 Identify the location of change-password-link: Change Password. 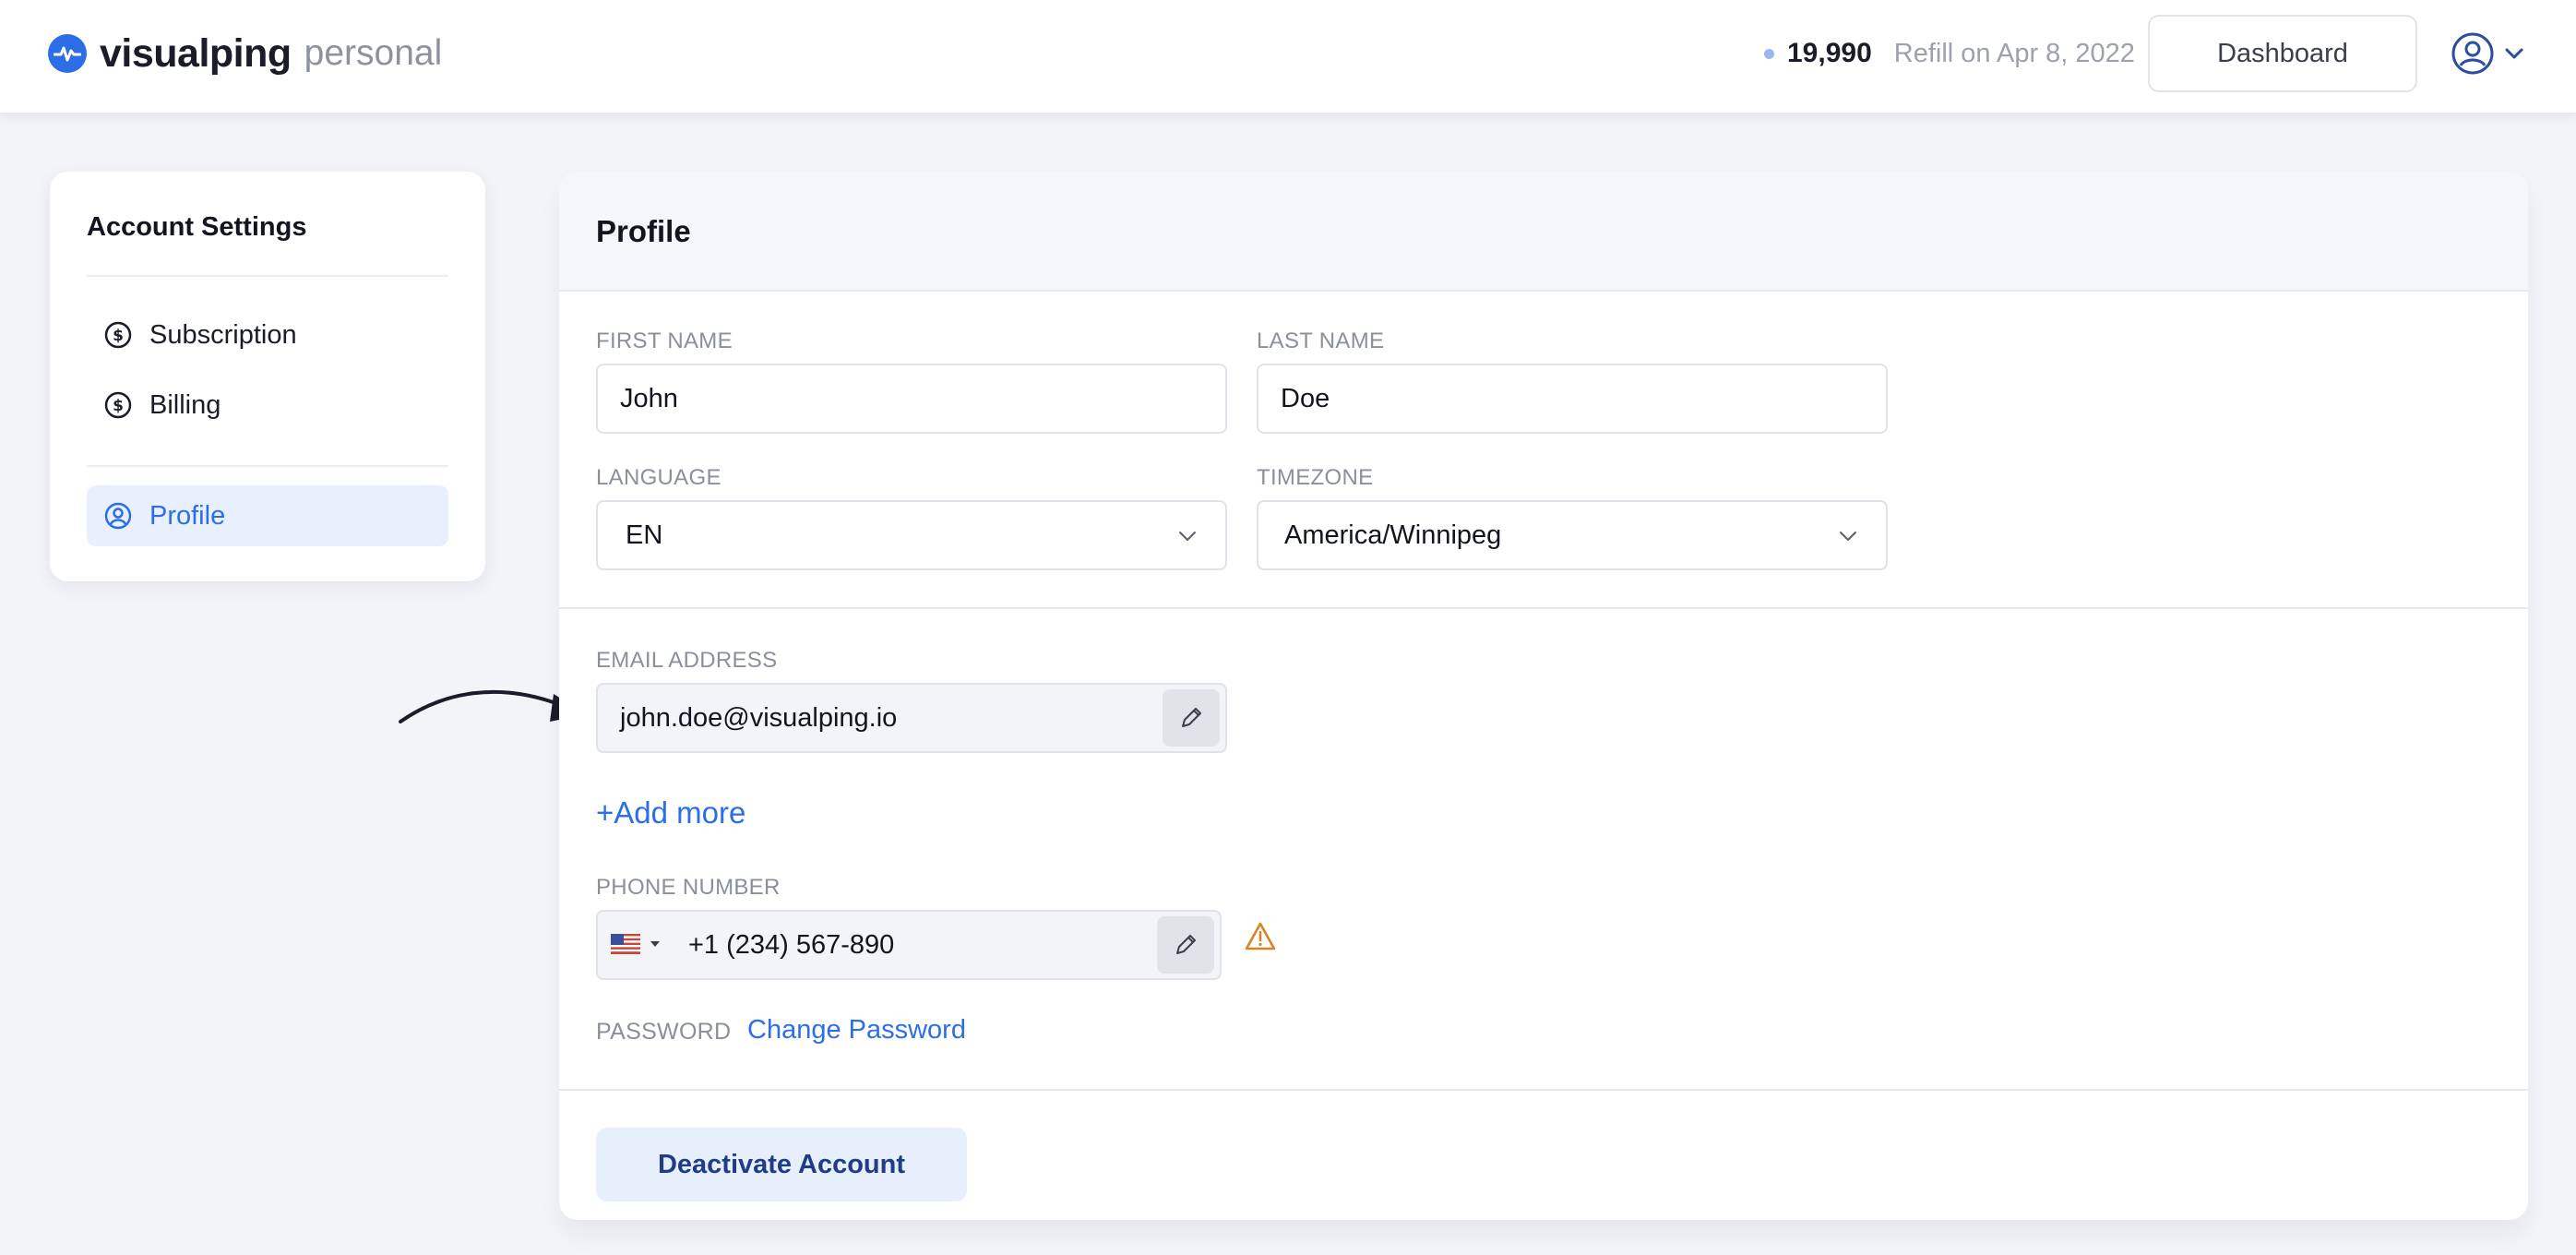
(856, 1030).